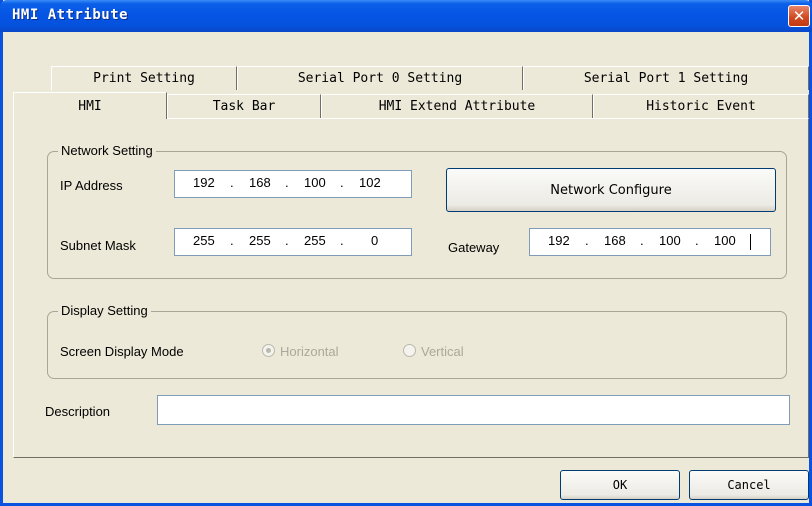 Image resolution: width=812 pixels, height=506 pixels. I want to click on group-title: Display Setting, so click(104, 310).